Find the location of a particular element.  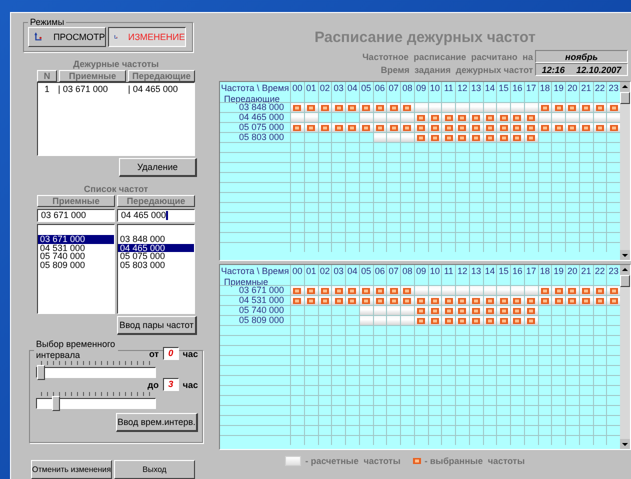

list-item: 05 740 000 is located at coordinates (76, 256).